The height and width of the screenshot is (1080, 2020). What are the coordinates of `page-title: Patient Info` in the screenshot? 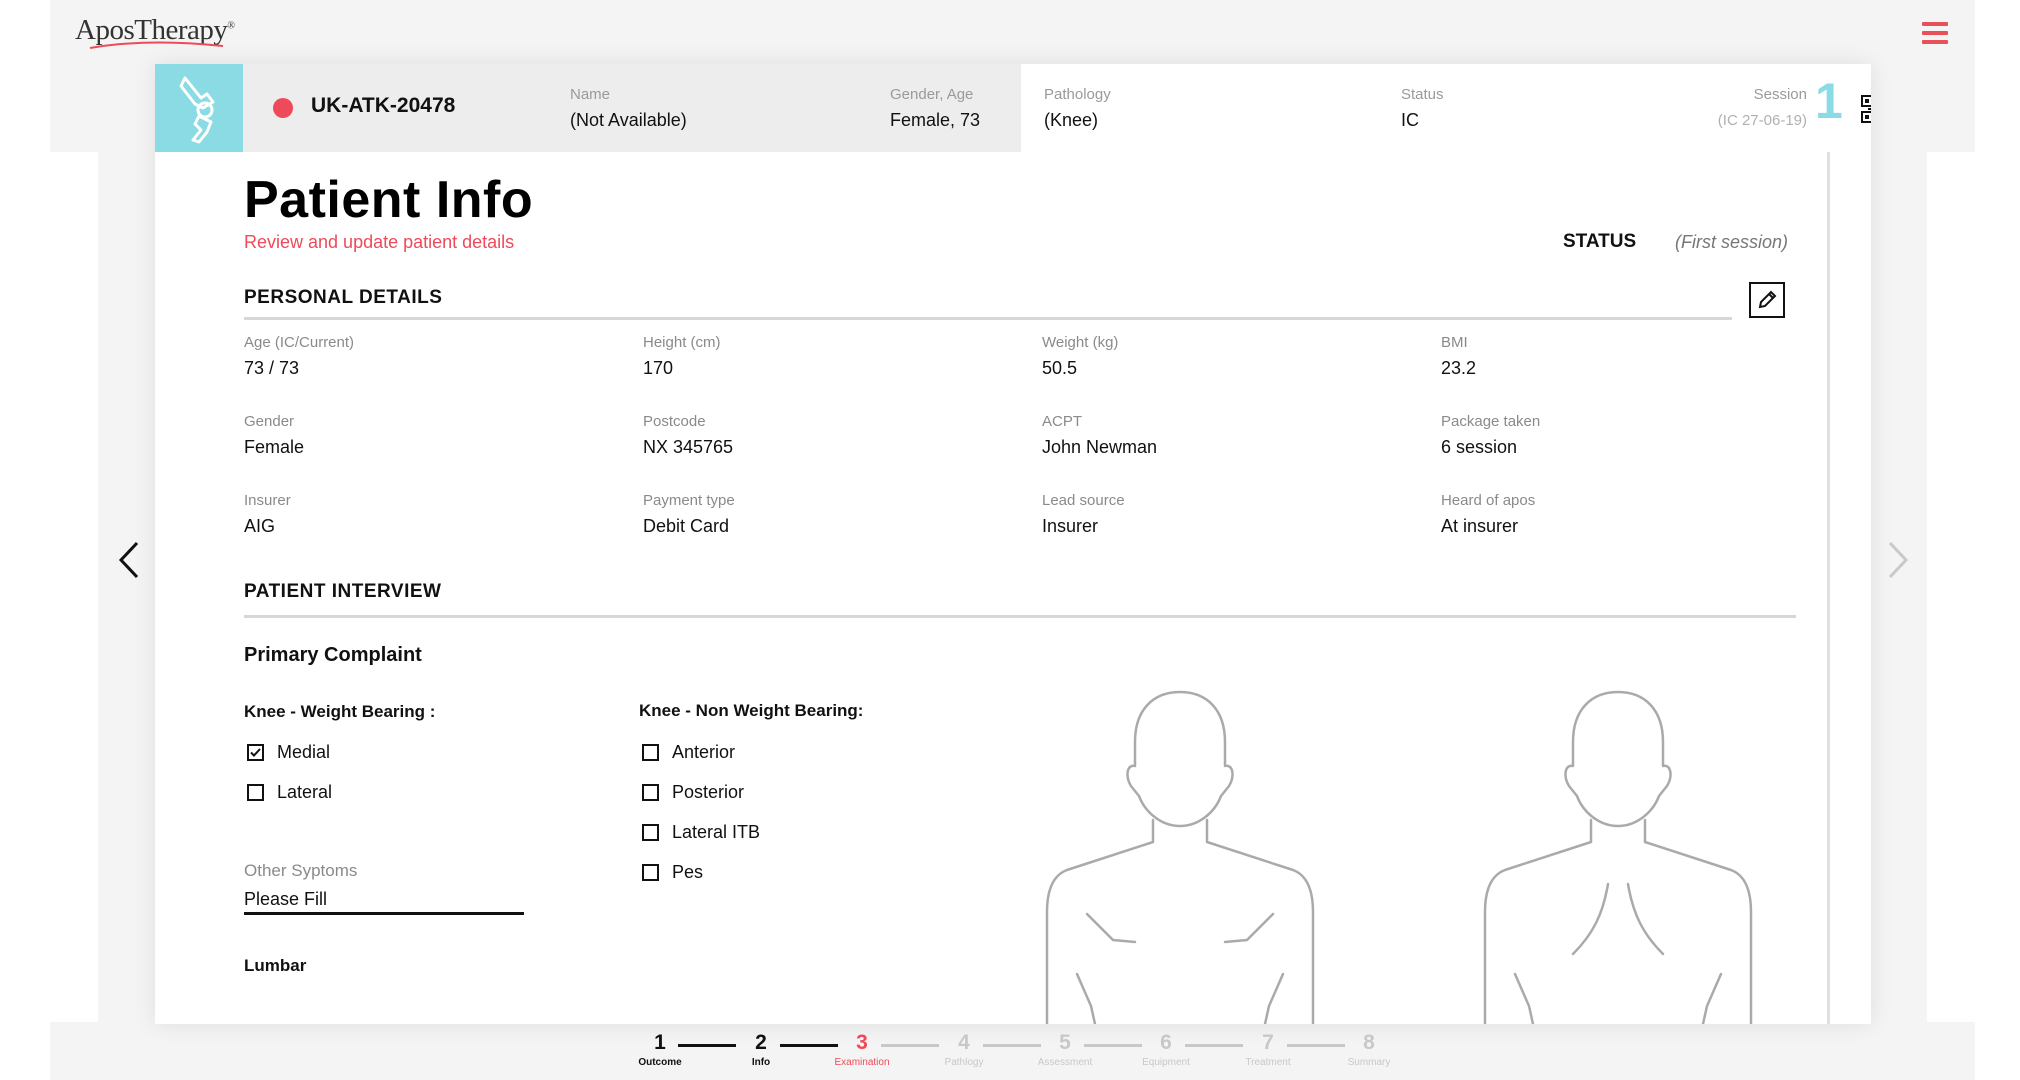 It's located at (389, 200).